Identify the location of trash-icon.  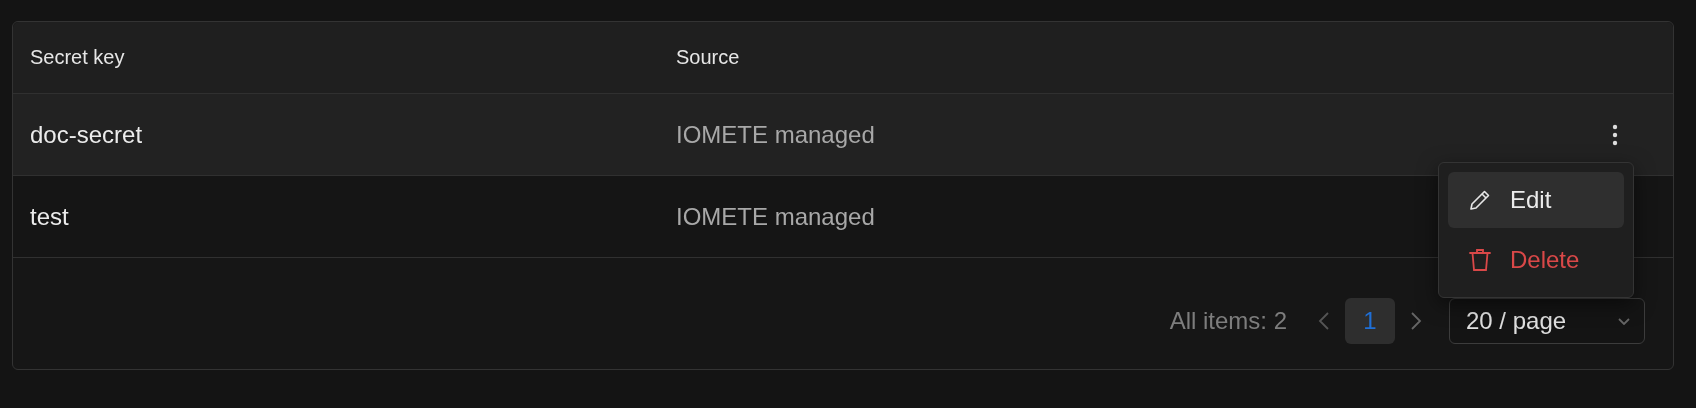
(1480, 260).